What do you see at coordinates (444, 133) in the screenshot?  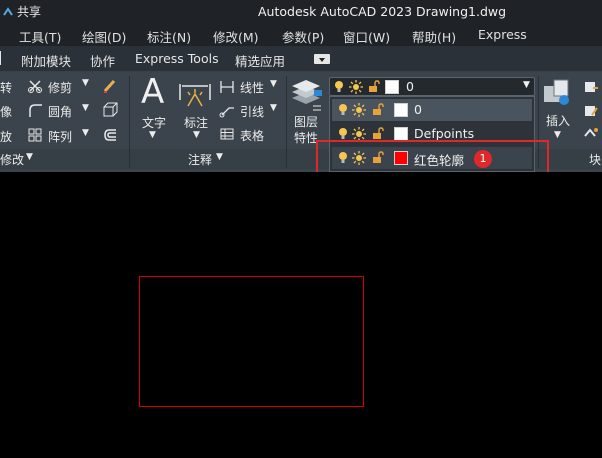 I see `layer-name: Defpoints` at bounding box center [444, 133].